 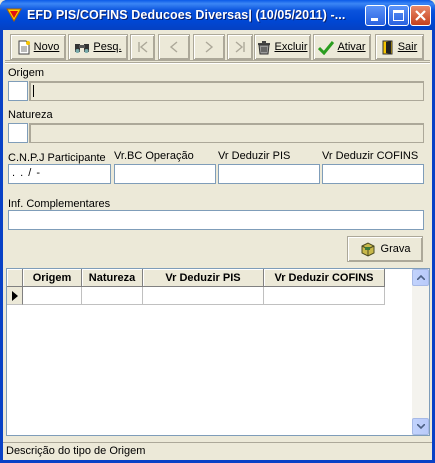 I want to click on origem-code-input, so click(x=18, y=91).